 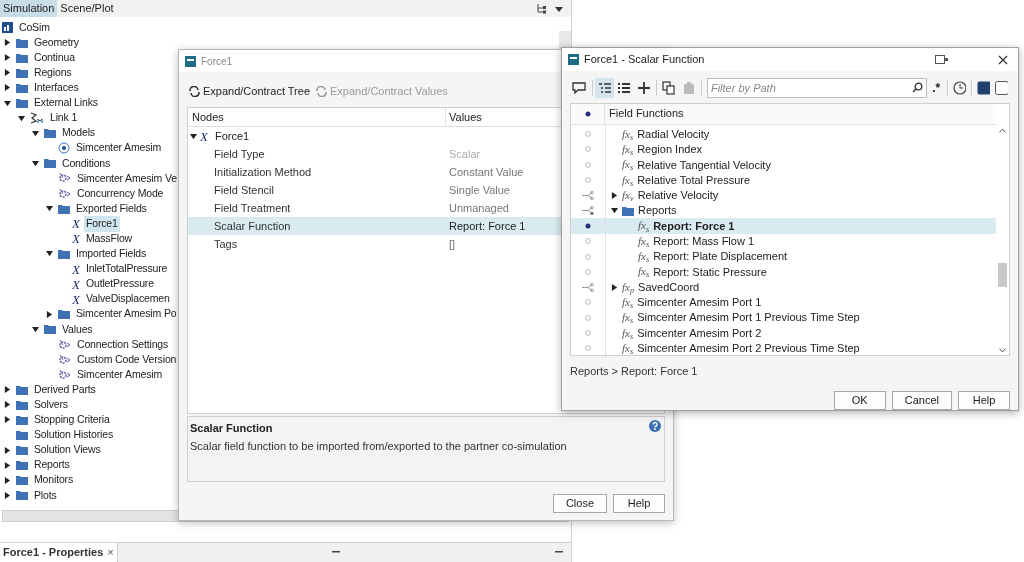 I want to click on tree-item: Regions, so click(x=53, y=72).